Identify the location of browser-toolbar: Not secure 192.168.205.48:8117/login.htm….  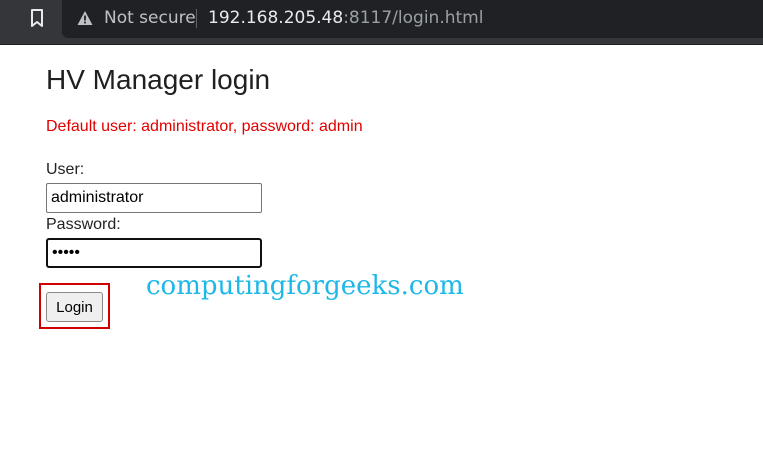
(381, 22).